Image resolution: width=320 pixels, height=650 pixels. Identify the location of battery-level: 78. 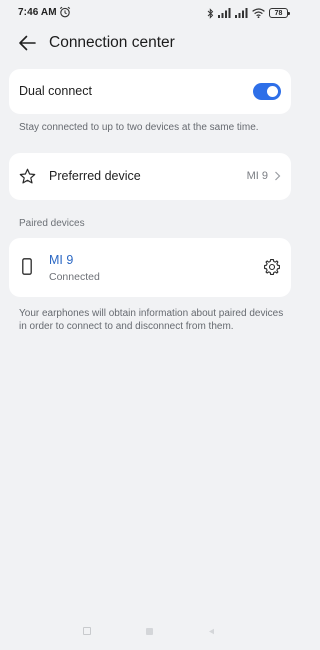
(278, 13).